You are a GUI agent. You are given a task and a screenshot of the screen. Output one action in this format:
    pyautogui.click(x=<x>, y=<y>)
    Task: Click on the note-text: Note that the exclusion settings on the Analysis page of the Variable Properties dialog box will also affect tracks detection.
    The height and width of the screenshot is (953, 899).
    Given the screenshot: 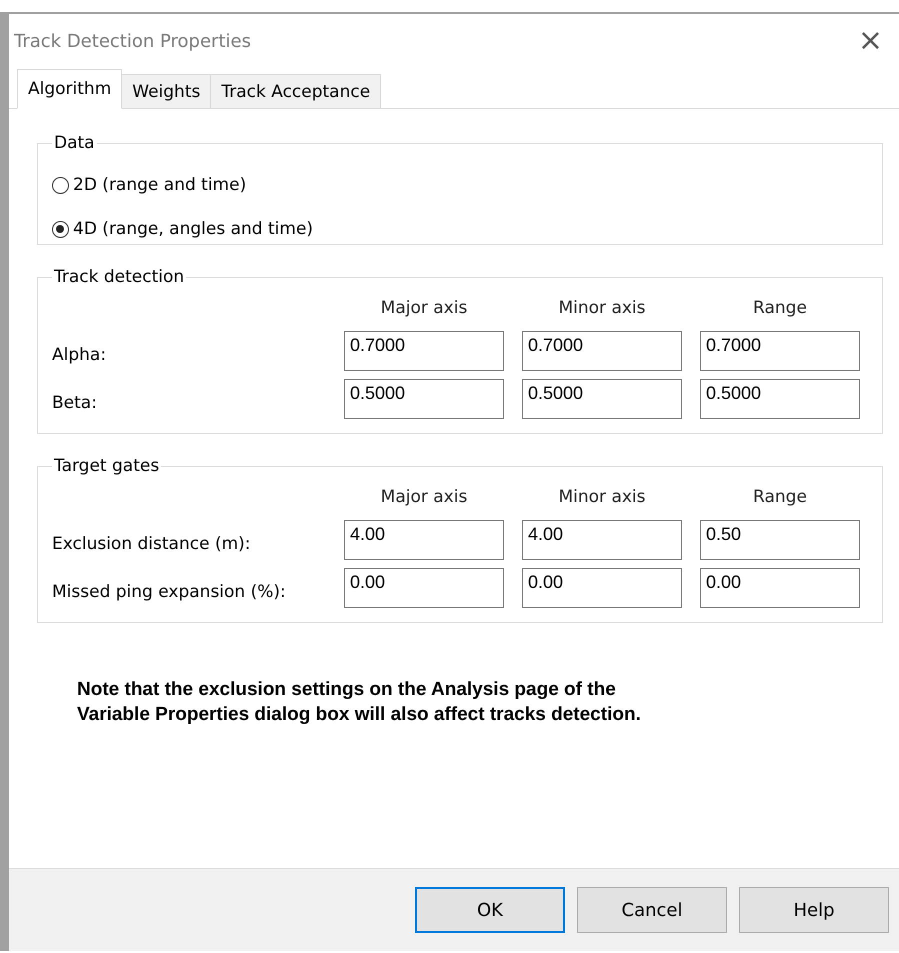 What is the action you would take?
    pyautogui.click(x=359, y=702)
    